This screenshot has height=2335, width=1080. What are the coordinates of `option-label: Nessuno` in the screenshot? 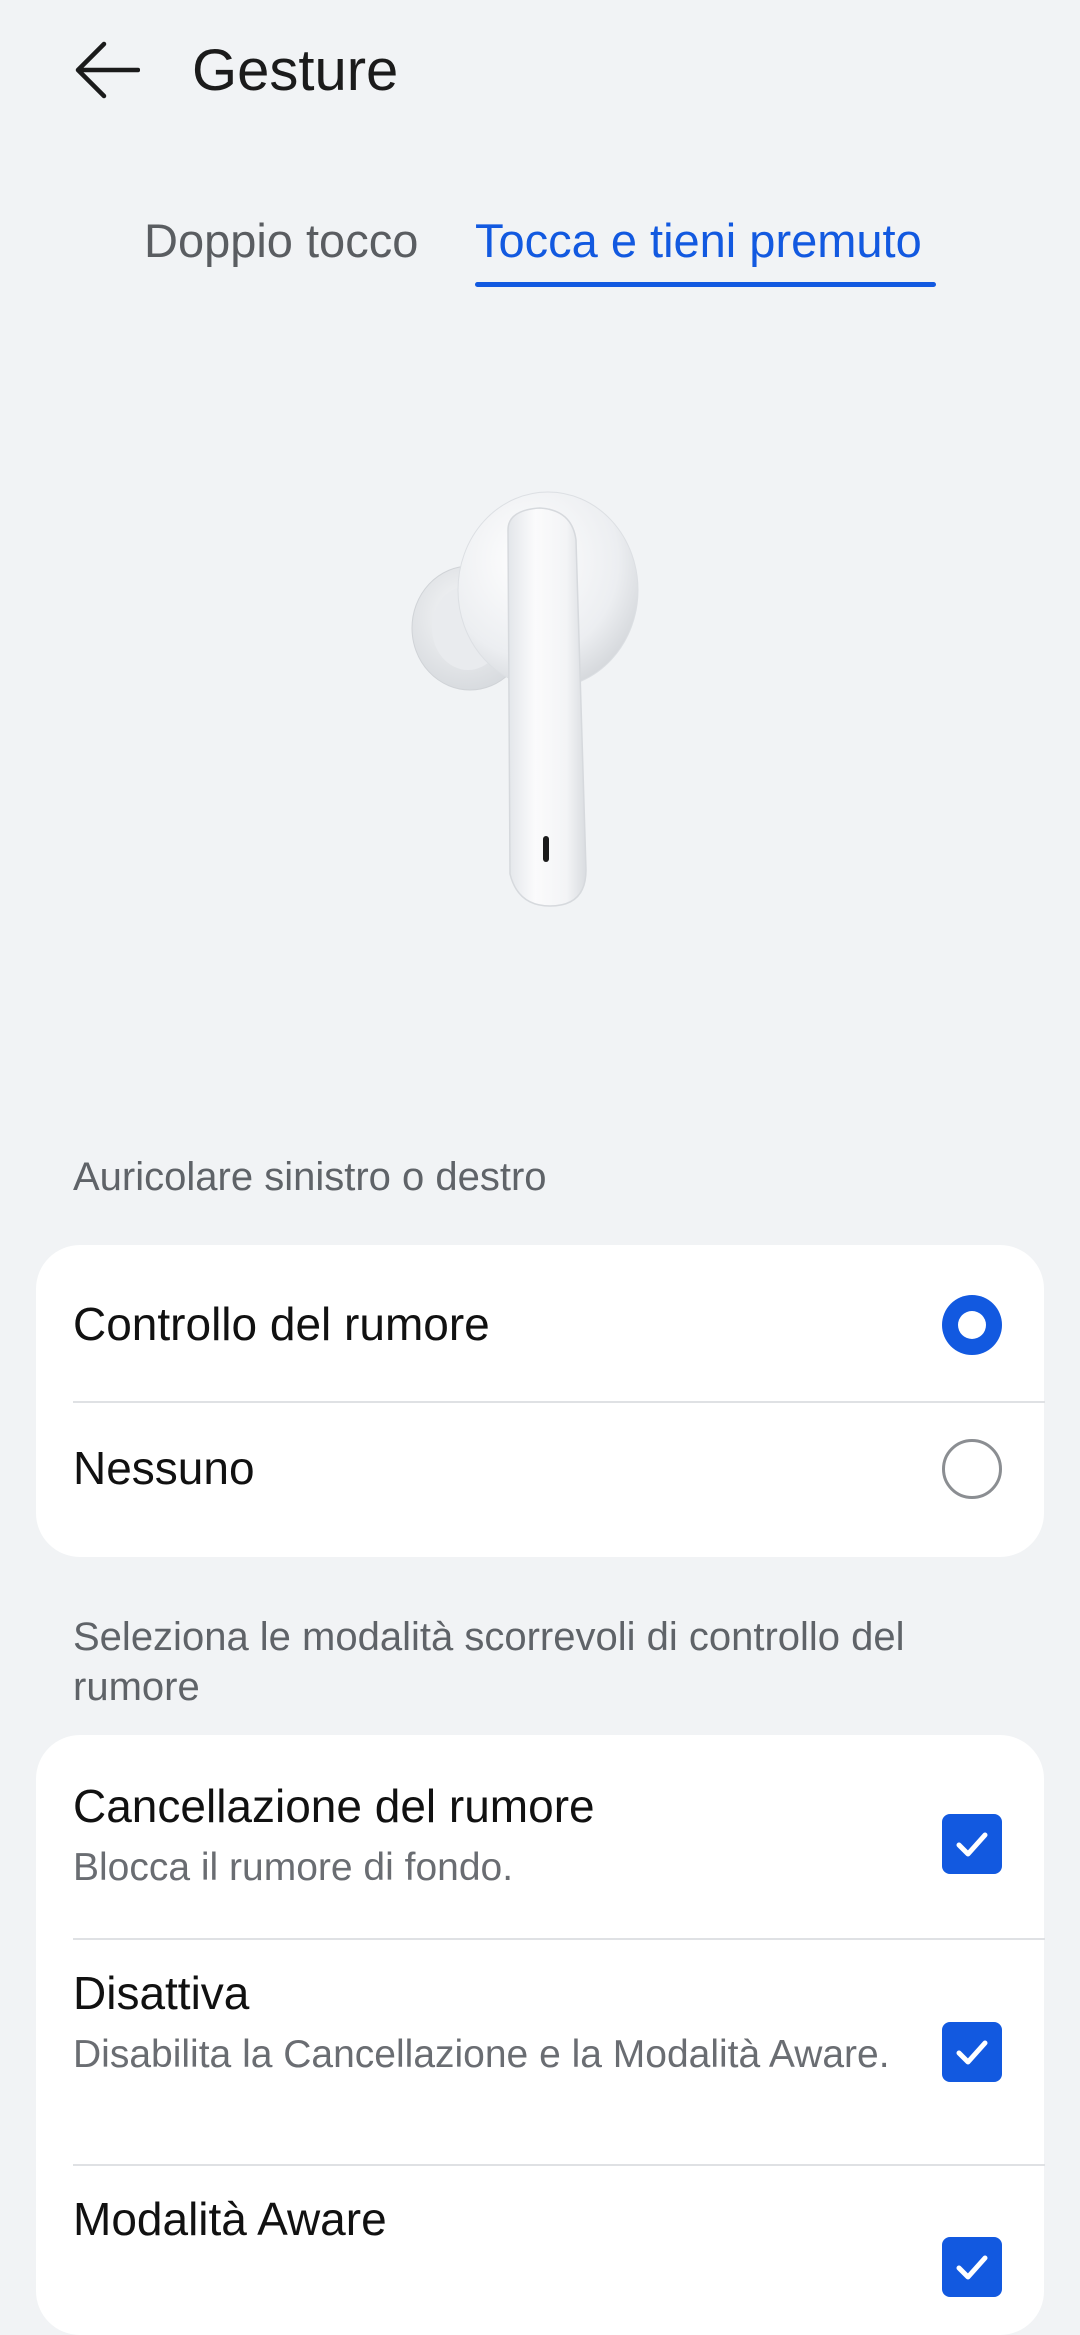 It's located at (164, 1468).